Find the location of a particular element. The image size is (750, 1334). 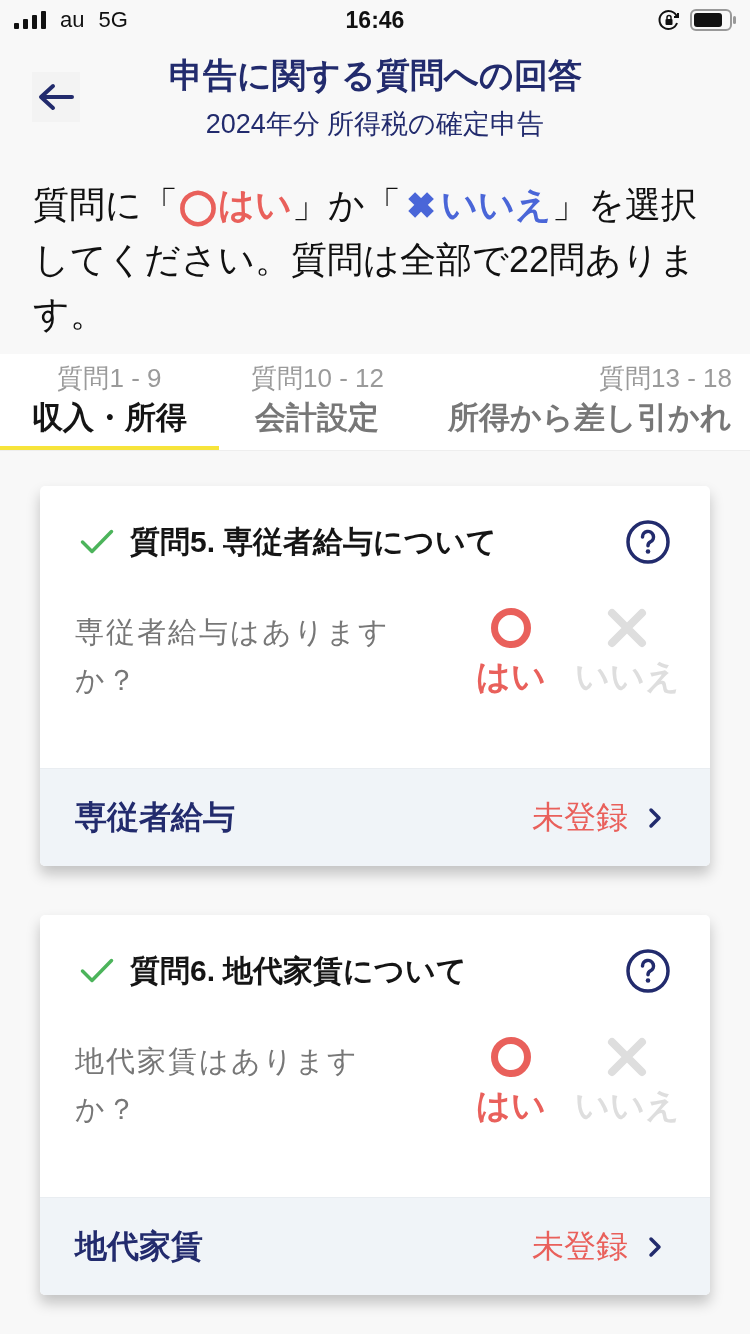

arrow-left-icon is located at coordinates (56, 97).